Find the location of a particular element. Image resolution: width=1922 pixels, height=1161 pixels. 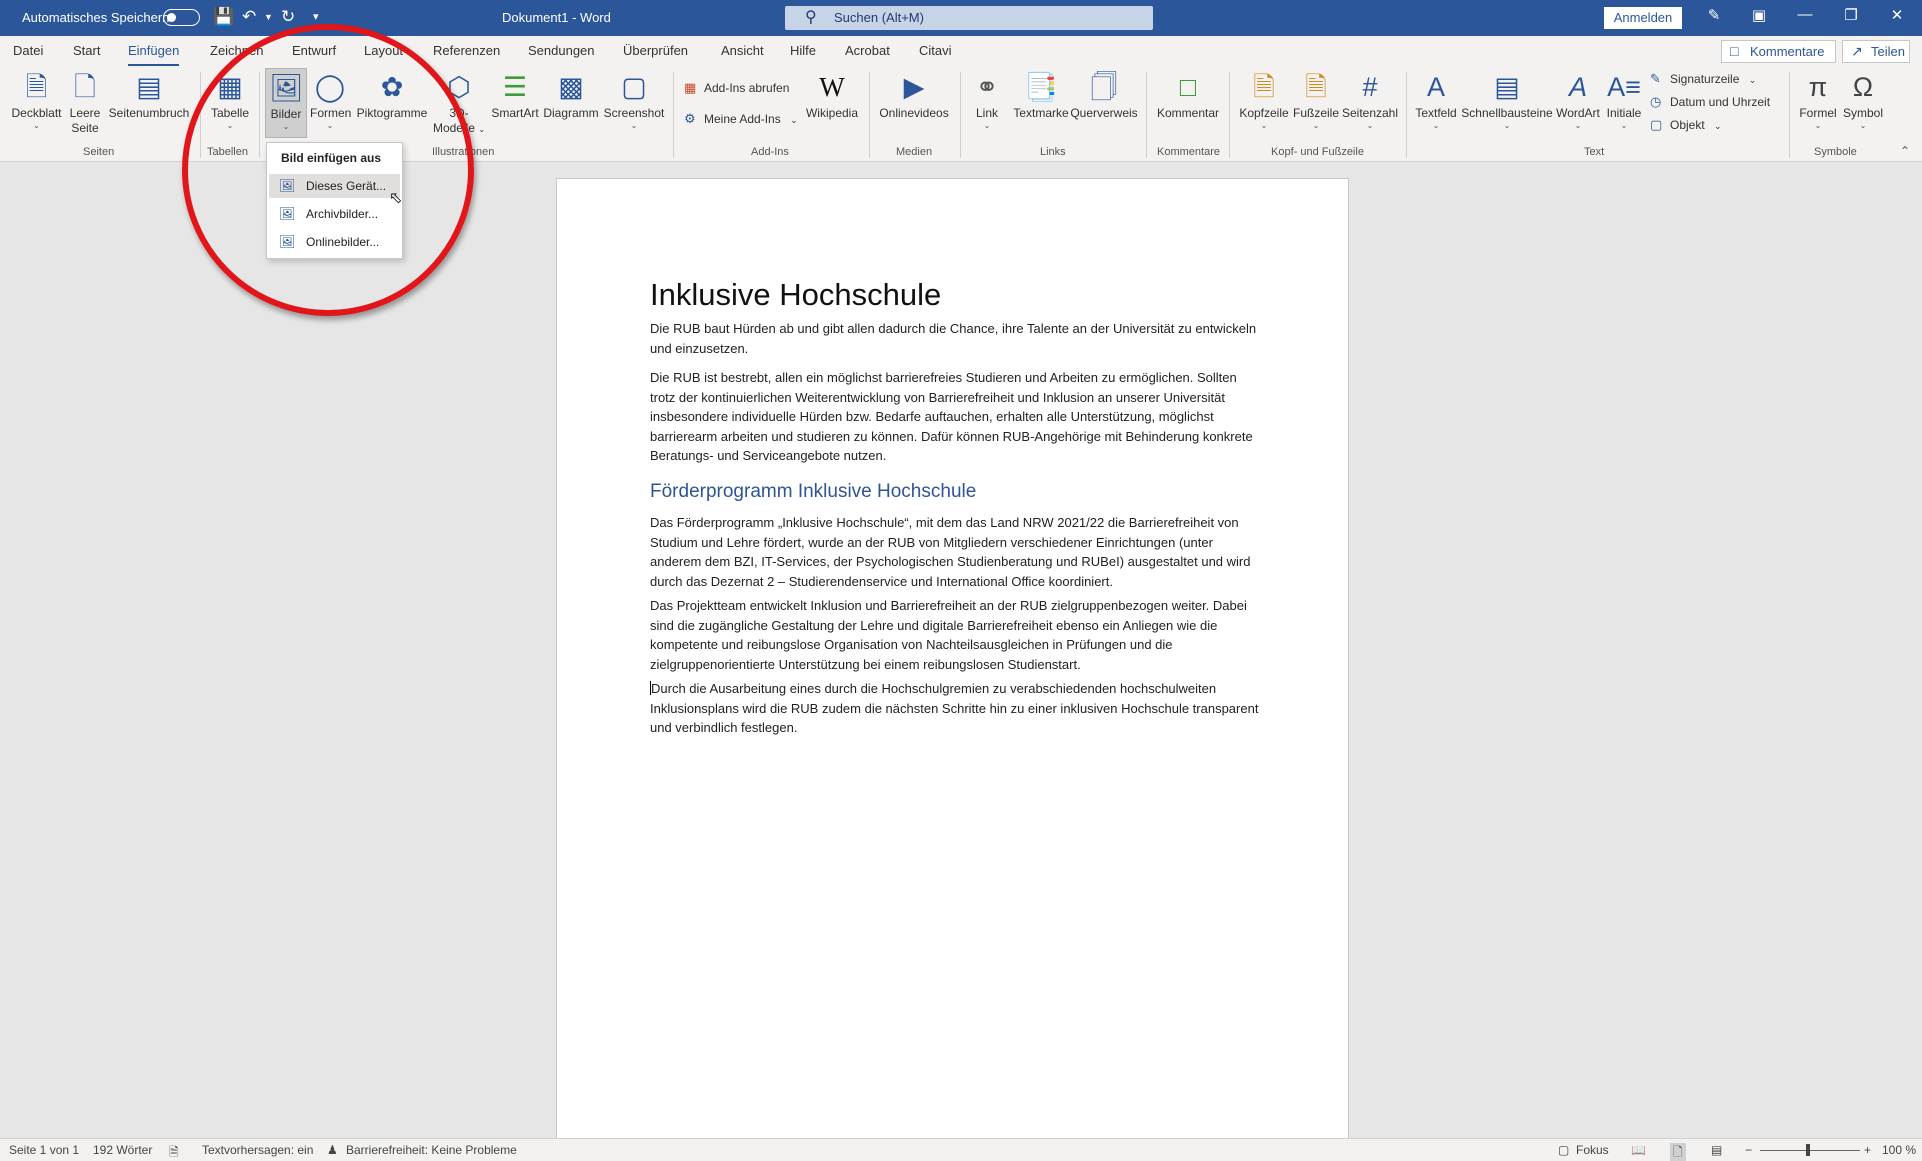

seitenumbruch-label: Seitenumbruch is located at coordinates (149, 113).